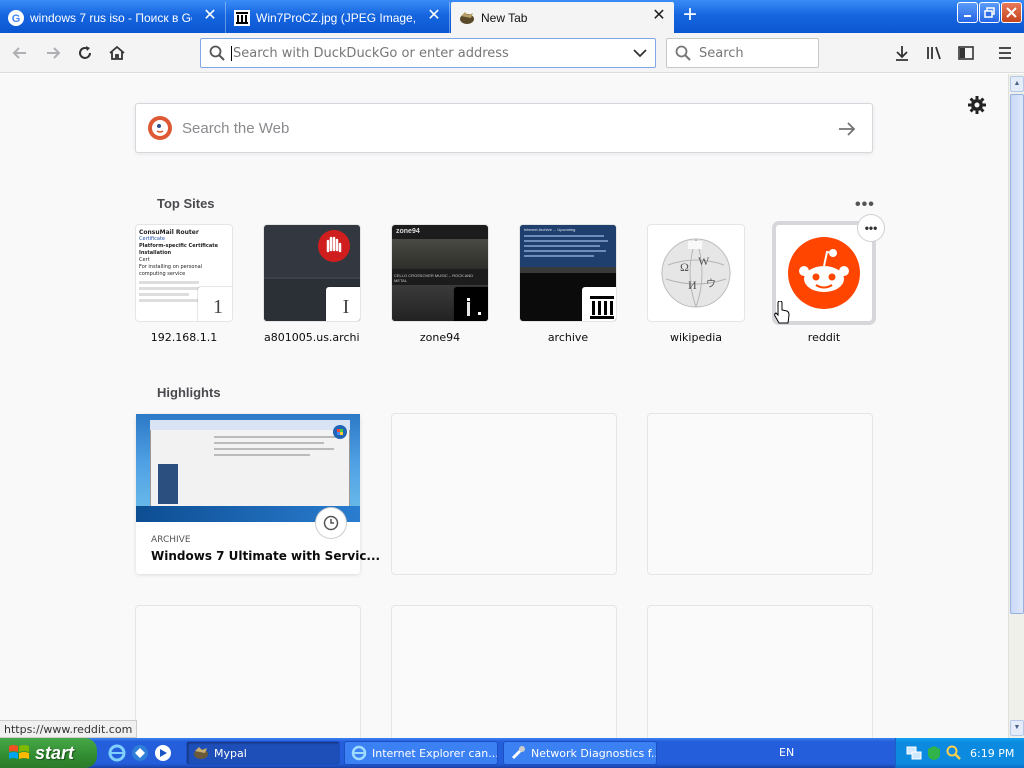  Describe the element at coordinates (263, 753) in the screenshot. I see `taskbar-item-mypal: Mypal` at that location.